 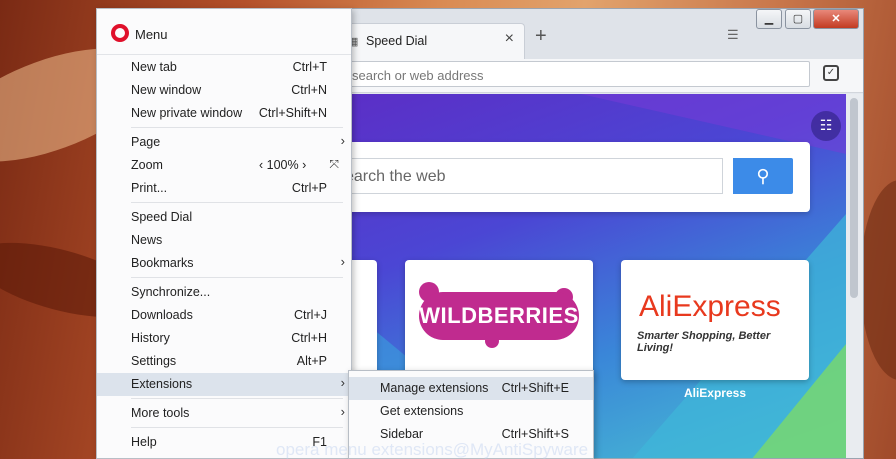 I want to click on watermark-text: opera menu extensions@MyAntiSpyware, so click(x=432, y=449).